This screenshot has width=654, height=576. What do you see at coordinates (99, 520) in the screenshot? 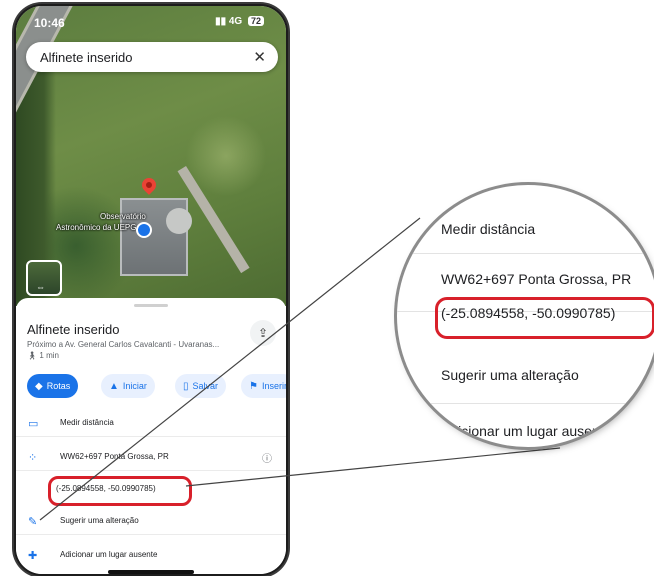
I see `row-label: Sugerir uma alteração` at bounding box center [99, 520].